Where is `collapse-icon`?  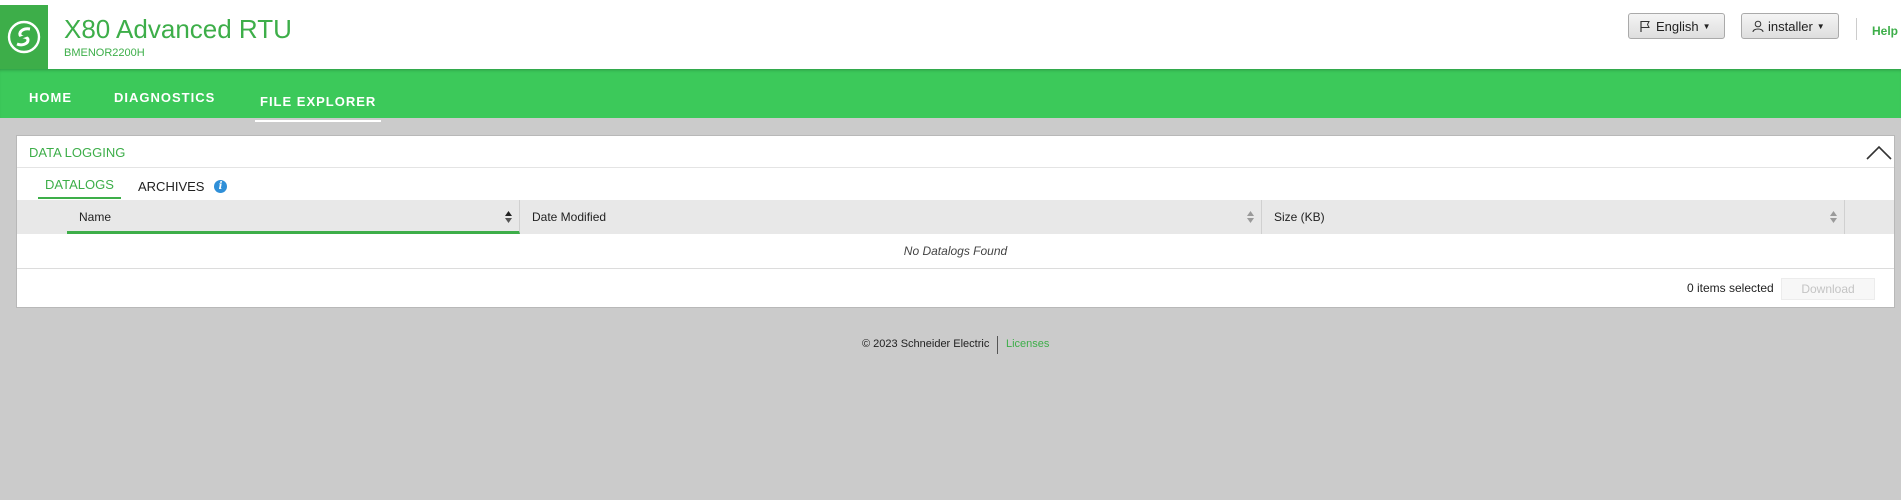
collapse-icon is located at coordinates (1879, 152).